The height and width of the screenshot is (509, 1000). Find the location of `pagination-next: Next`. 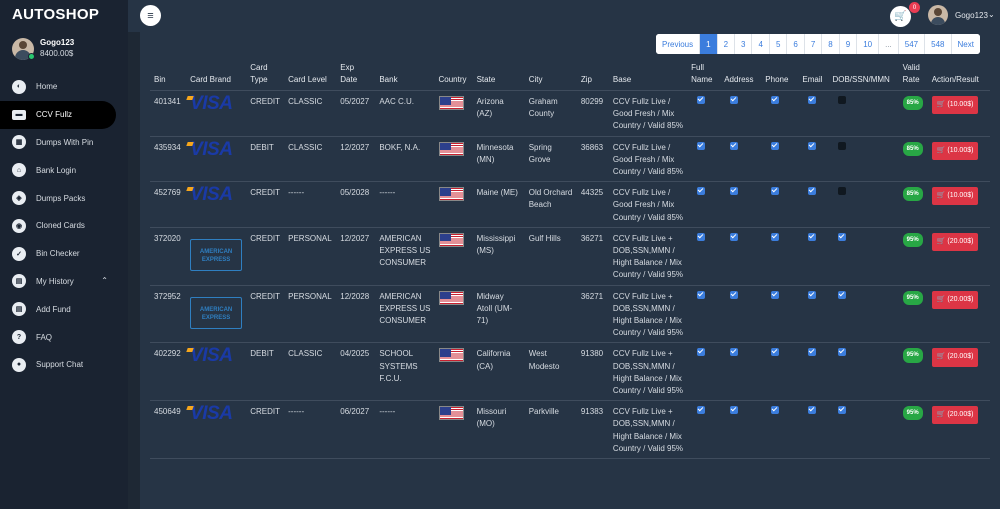

pagination-next: Next is located at coordinates (965, 44).